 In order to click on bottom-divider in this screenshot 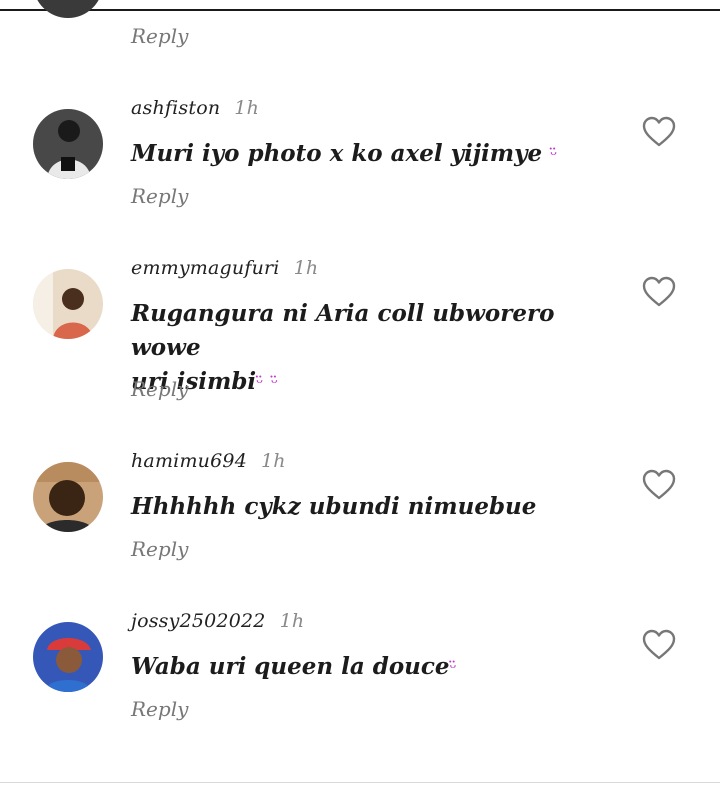, I will do `click(360, 782)`.